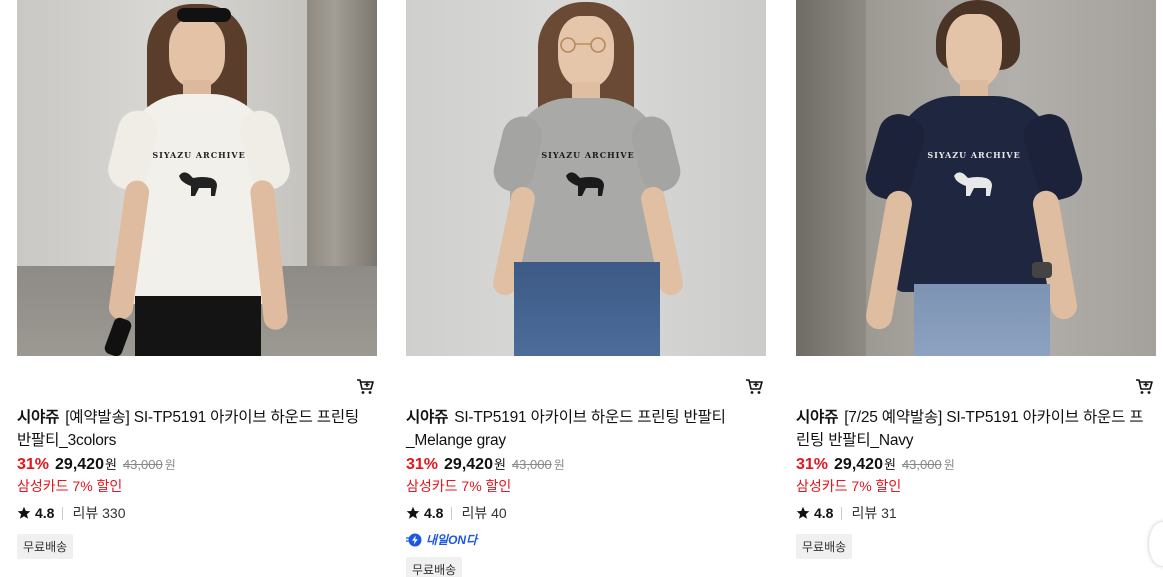  Describe the element at coordinates (586, 513) in the screenshot. I see `rating-row: 4.8 리뷰 40` at that location.